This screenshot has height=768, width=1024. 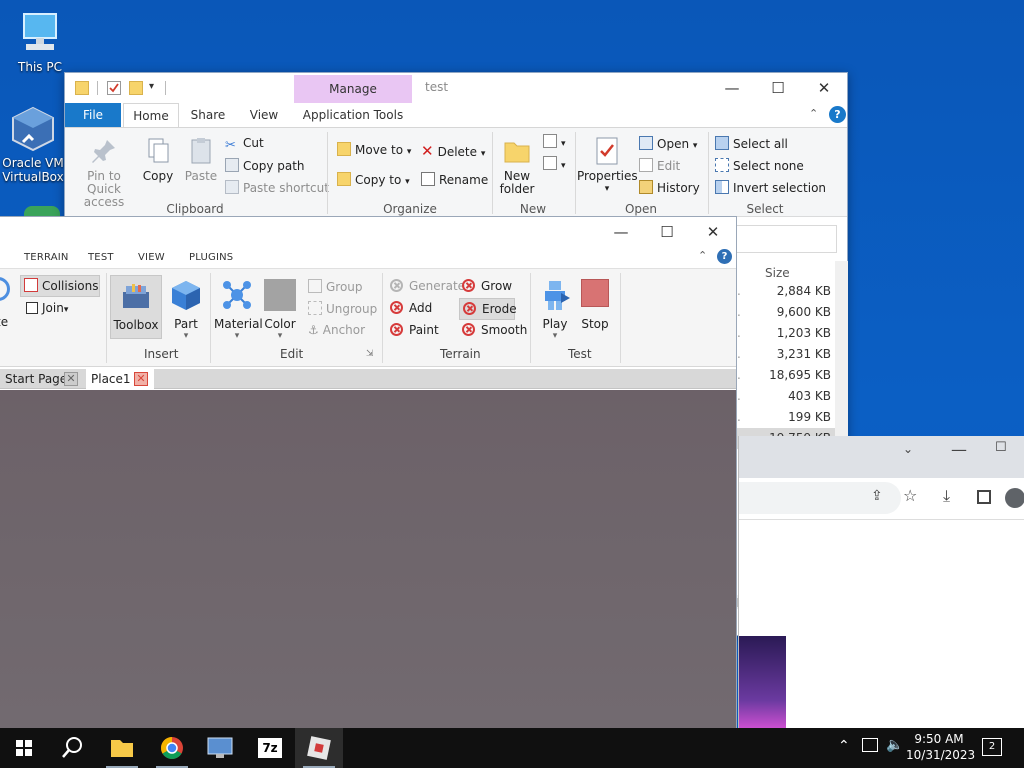 I want to click on show-hidden-icons: ⌃, so click(x=844, y=746).